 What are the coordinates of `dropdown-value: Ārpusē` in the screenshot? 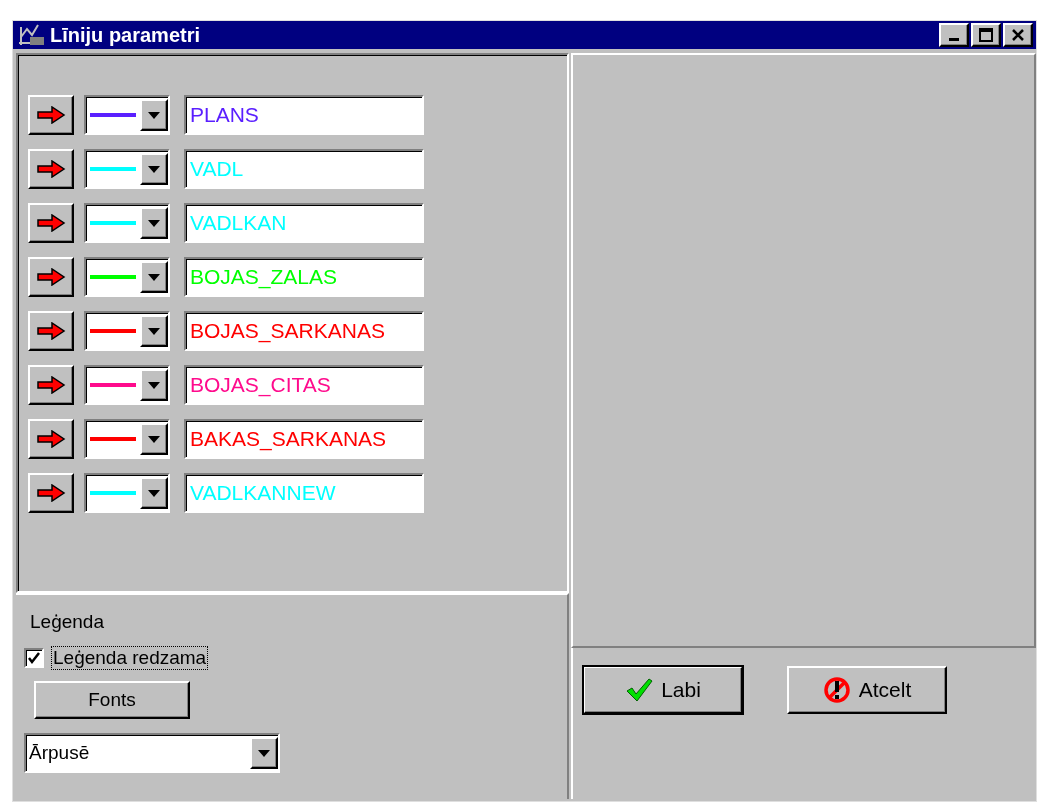 It's located at (59, 753).